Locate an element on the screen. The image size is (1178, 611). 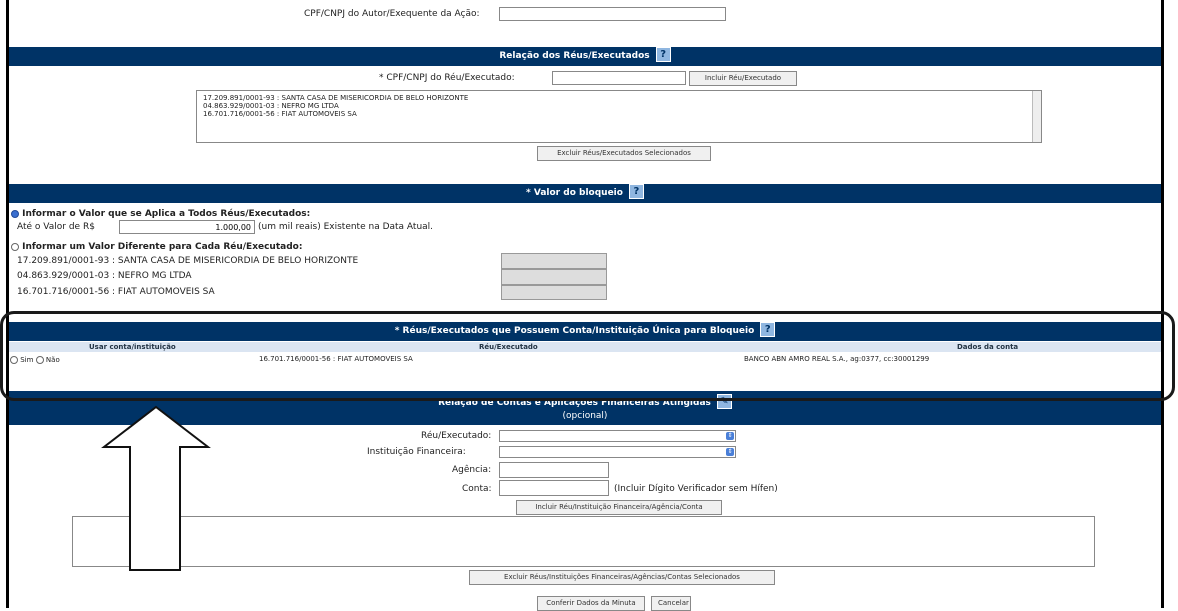
valor-extenso: (um mil reais) Existente na Data Atual. is located at coordinates (346, 227).